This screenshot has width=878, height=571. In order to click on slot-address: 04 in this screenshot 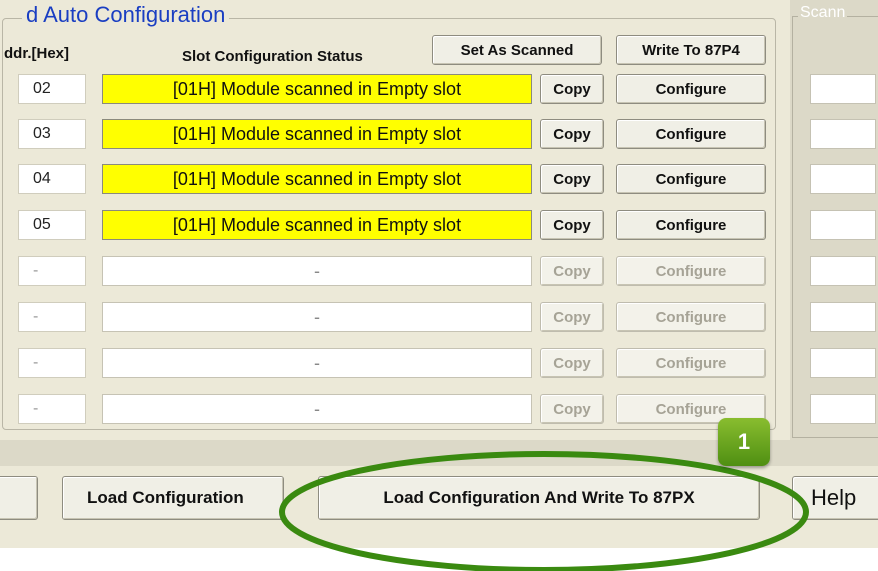, I will do `click(52, 179)`.